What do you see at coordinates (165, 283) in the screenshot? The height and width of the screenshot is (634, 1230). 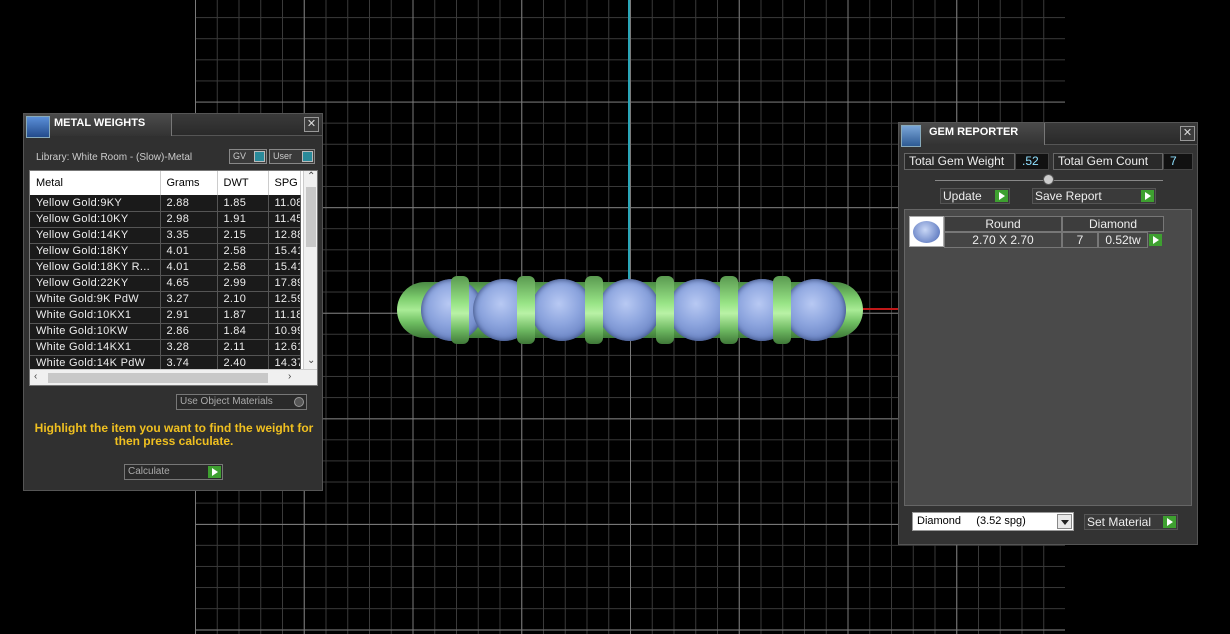 I see `table-row: Yellow Gold:22KY4.652.9917.89` at bounding box center [165, 283].